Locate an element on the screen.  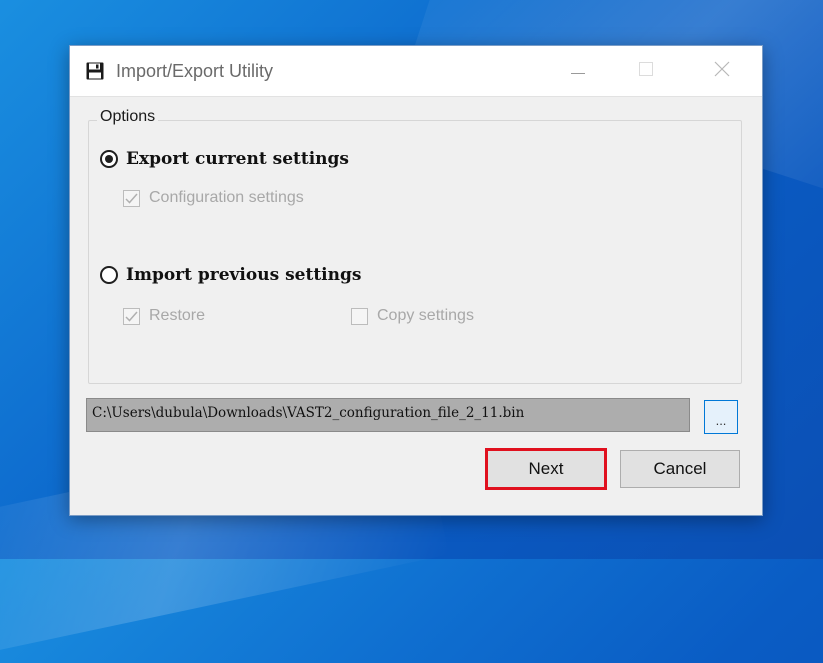
copy-settings-checkbox: Copy settings is located at coordinates (412, 316).